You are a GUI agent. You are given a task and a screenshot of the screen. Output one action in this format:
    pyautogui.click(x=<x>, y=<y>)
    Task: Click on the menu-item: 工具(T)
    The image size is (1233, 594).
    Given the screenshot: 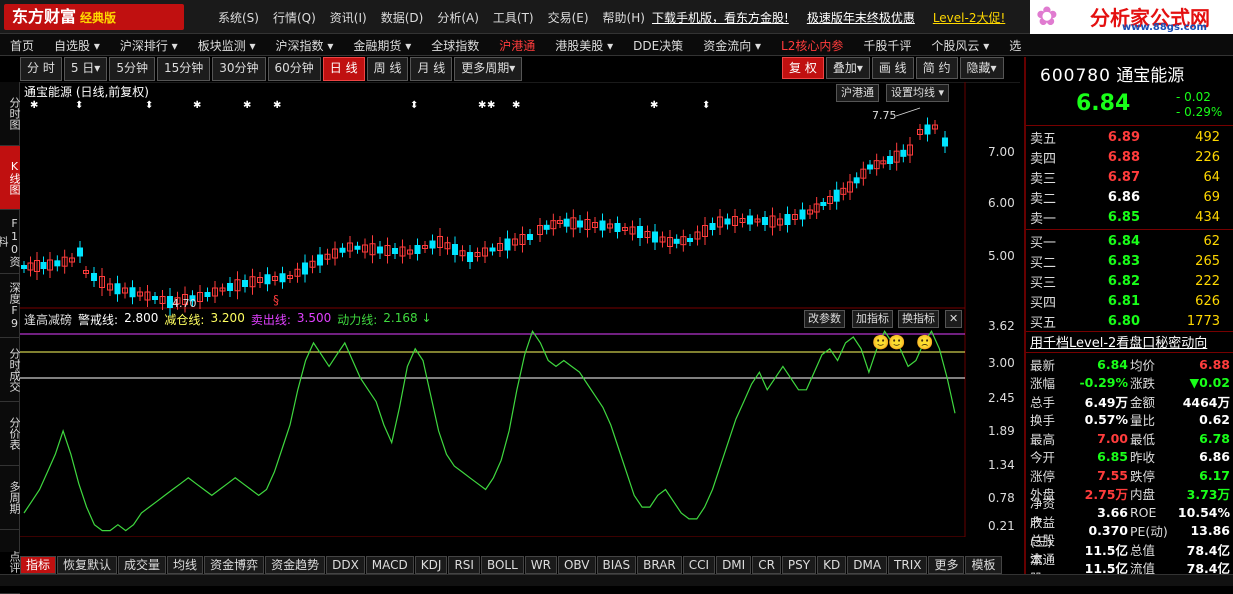 What is the action you would take?
    pyautogui.click(x=513, y=17)
    